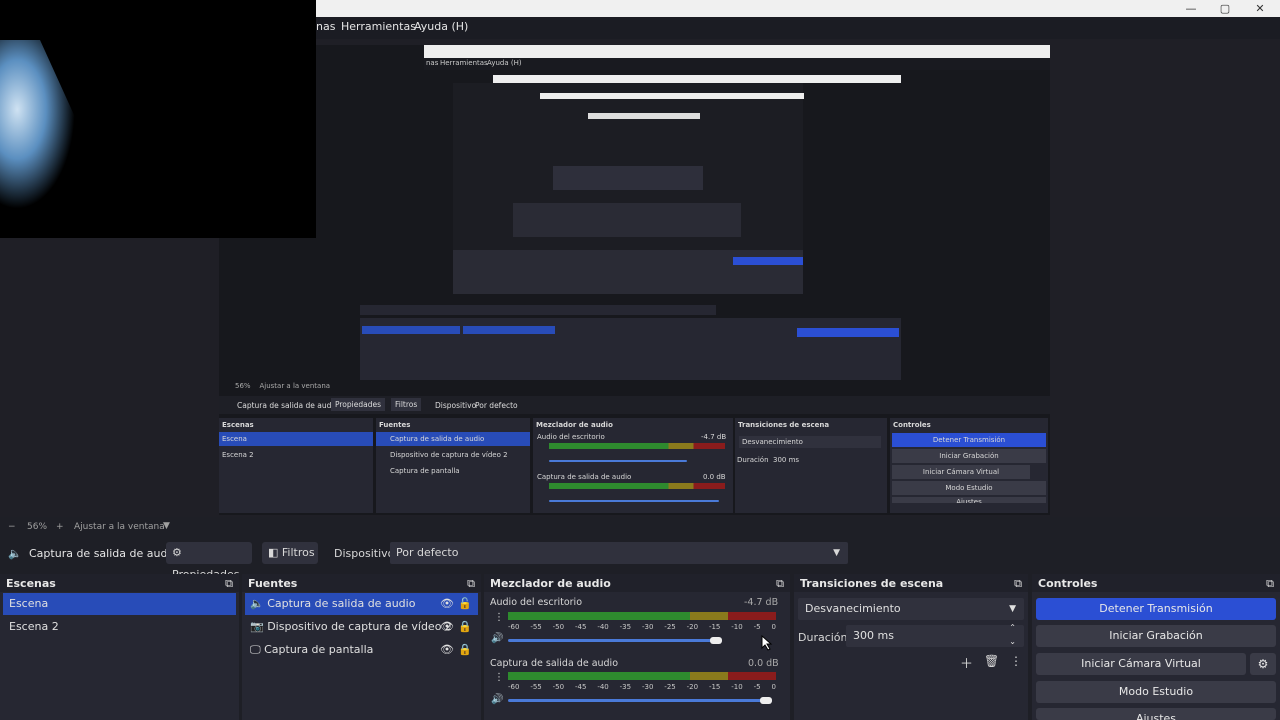  Describe the element at coordinates (1156, 636) in the screenshot. I see `start-recording-button: Iniciar Grabación` at that location.